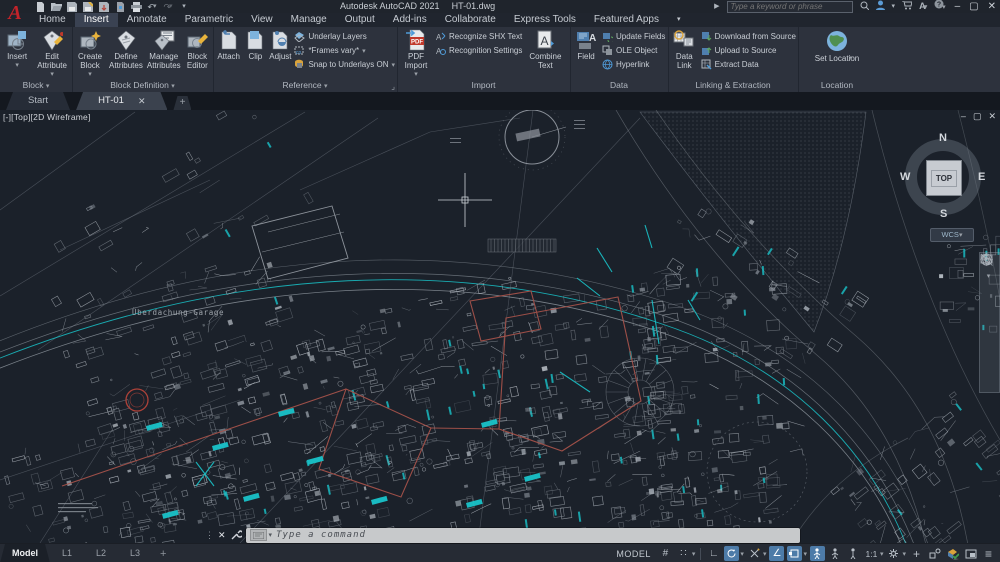 Image resolution: width=1000 pixels, height=562 pixels. Describe the element at coordinates (981, 177) in the screenshot. I see `compass-east: E` at that location.